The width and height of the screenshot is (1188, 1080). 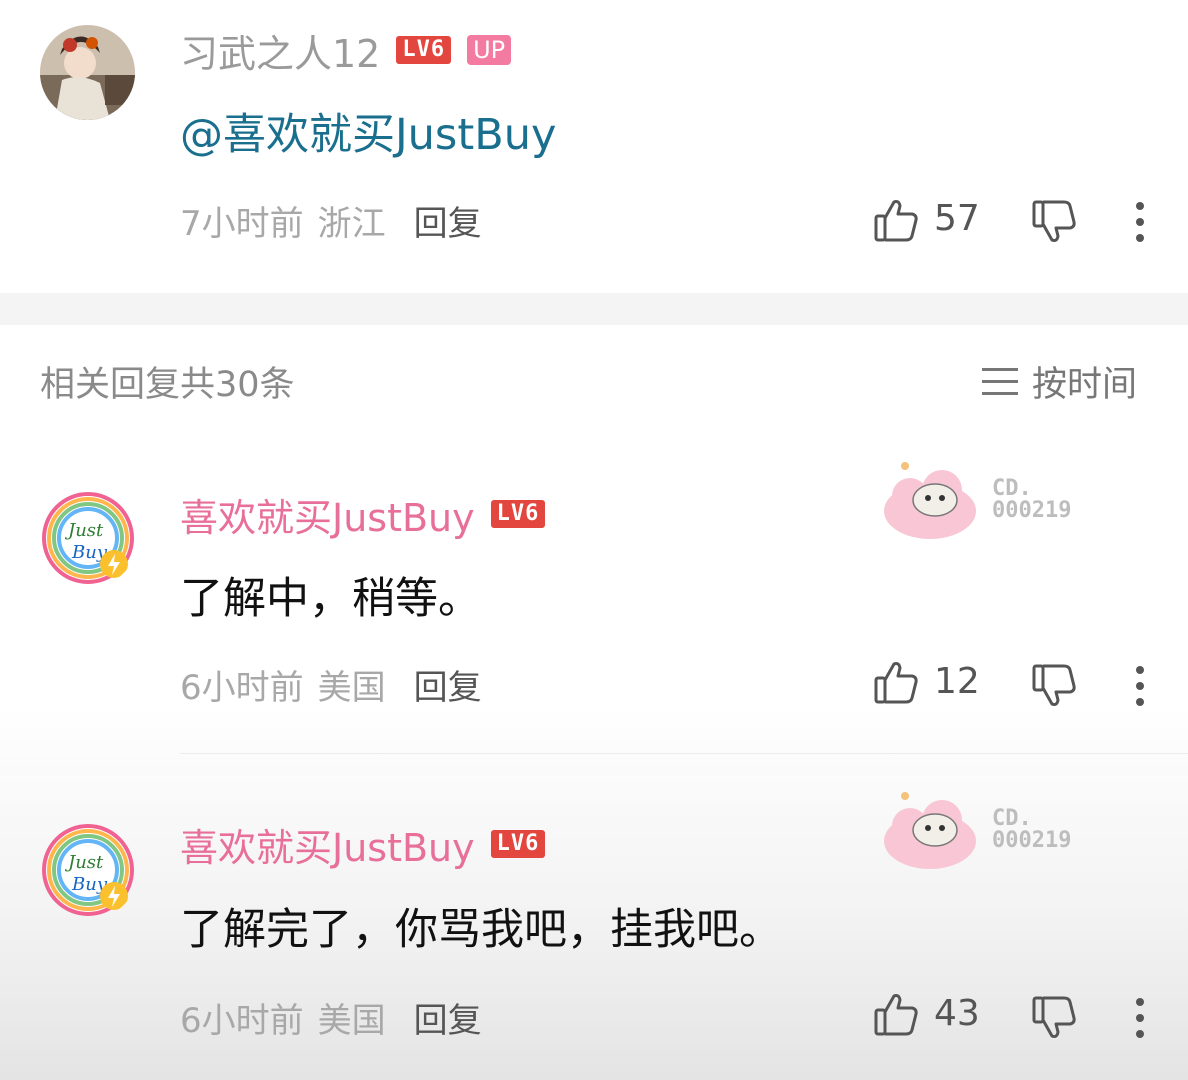 I want to click on like-count: 57, so click(x=957, y=218).